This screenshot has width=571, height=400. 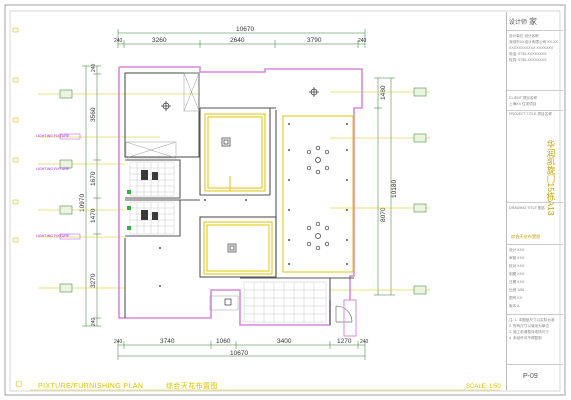 What do you see at coordinates (528, 60) in the screenshot?
I see `company-line-5: 传真: 0755-XXXXXXXX` at bounding box center [528, 60].